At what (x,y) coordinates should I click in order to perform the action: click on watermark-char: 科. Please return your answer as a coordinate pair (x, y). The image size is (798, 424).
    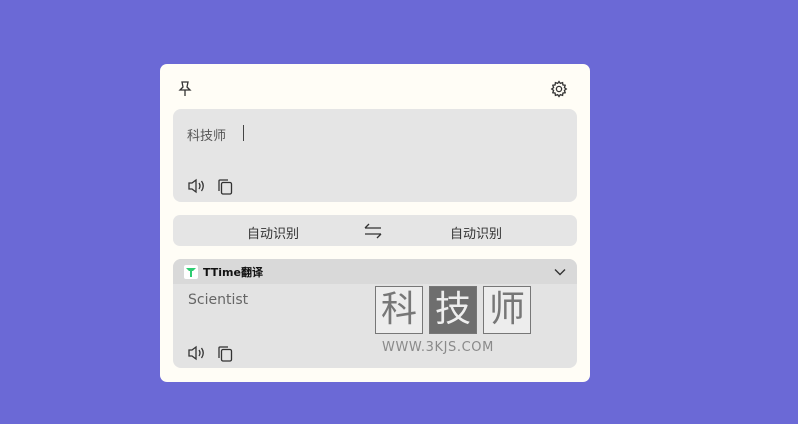
    Looking at the image, I should click on (399, 310).